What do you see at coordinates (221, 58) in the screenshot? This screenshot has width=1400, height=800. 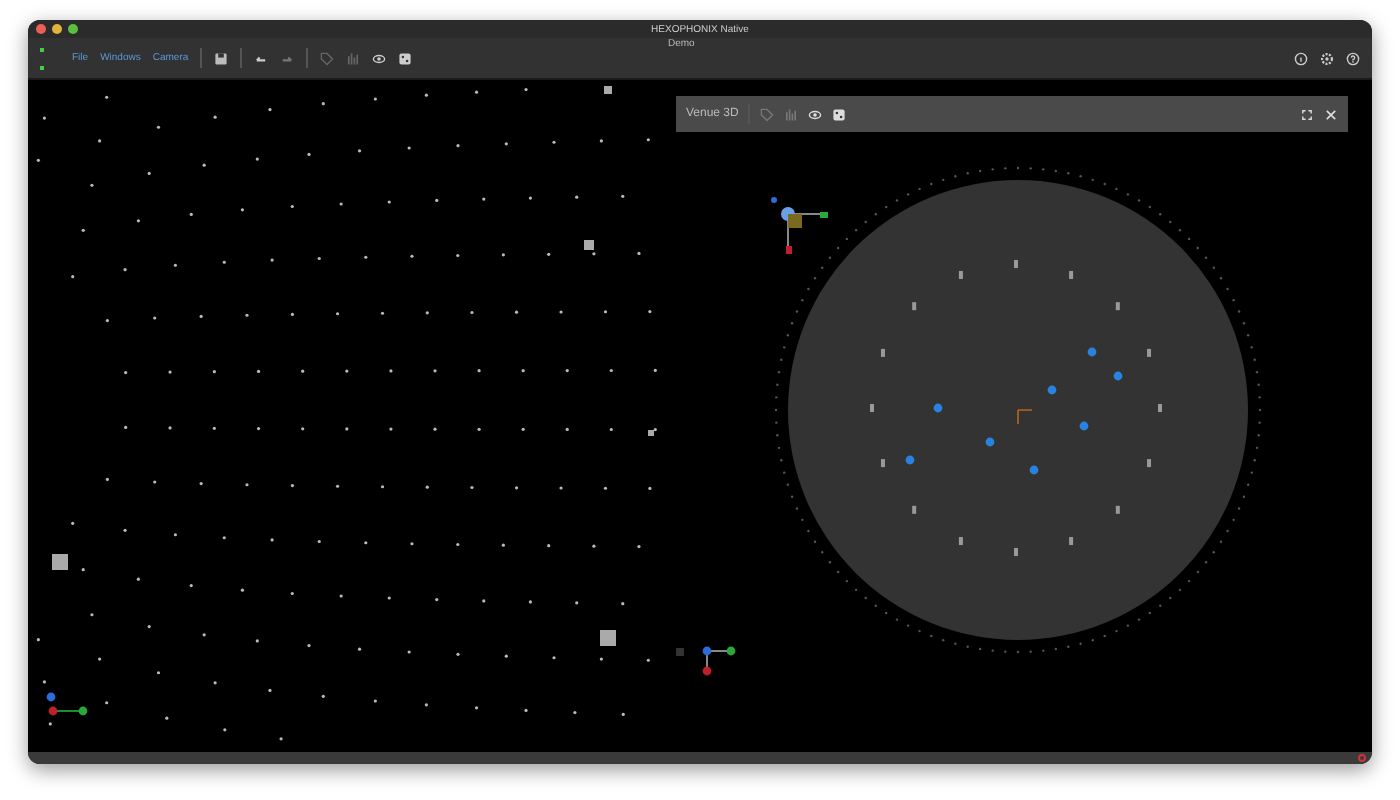 I see `save-icon` at bounding box center [221, 58].